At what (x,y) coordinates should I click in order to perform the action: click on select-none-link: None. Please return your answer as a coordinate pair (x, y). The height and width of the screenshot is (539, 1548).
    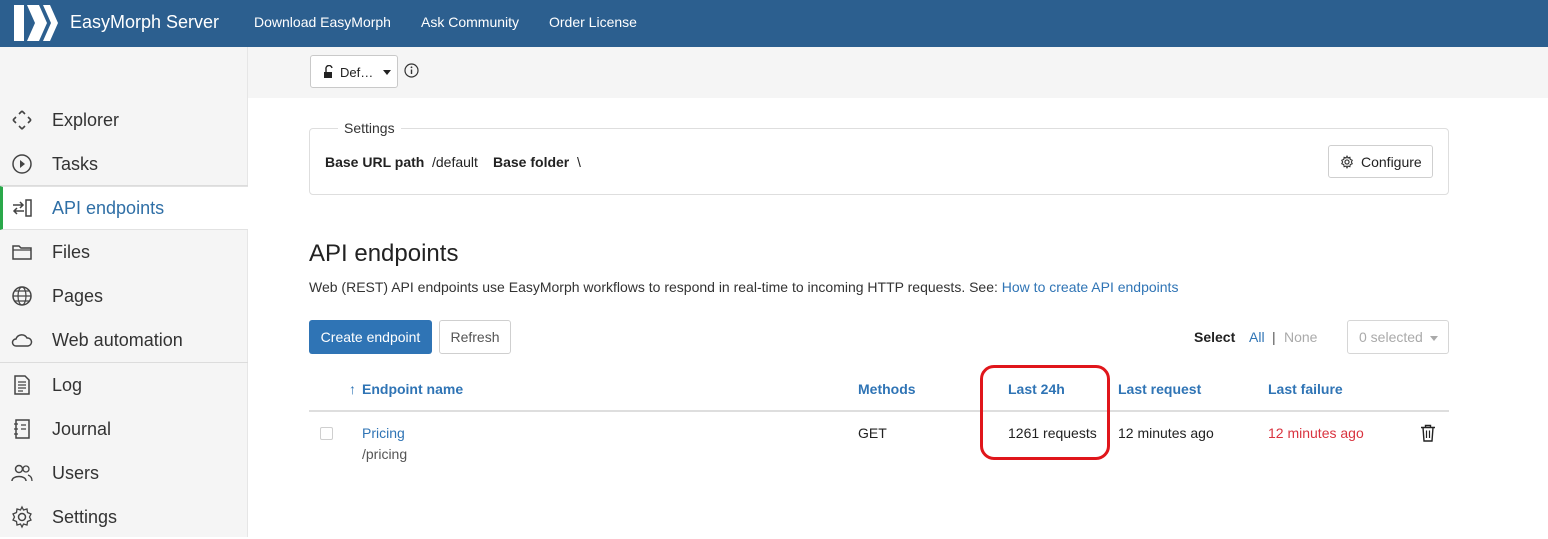
    Looking at the image, I should click on (1300, 337).